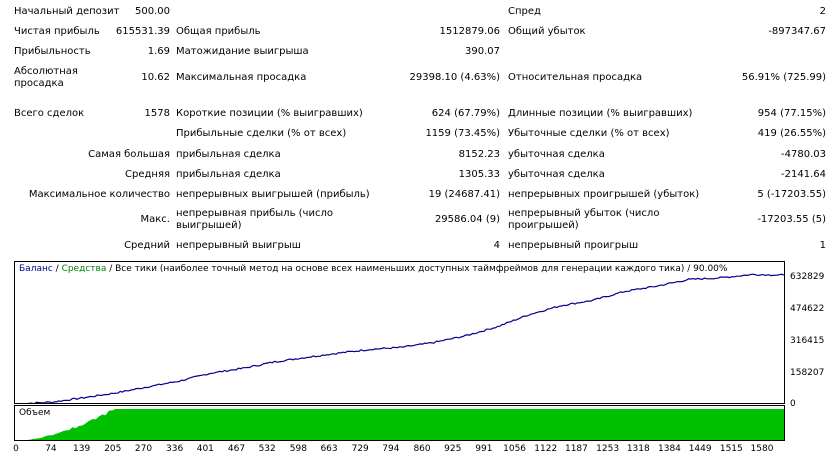 This screenshot has width=836, height=459. Describe the element at coordinates (454, 77) in the screenshot. I see `max-drawdown-value: 29398.10 (4.63%)` at that location.